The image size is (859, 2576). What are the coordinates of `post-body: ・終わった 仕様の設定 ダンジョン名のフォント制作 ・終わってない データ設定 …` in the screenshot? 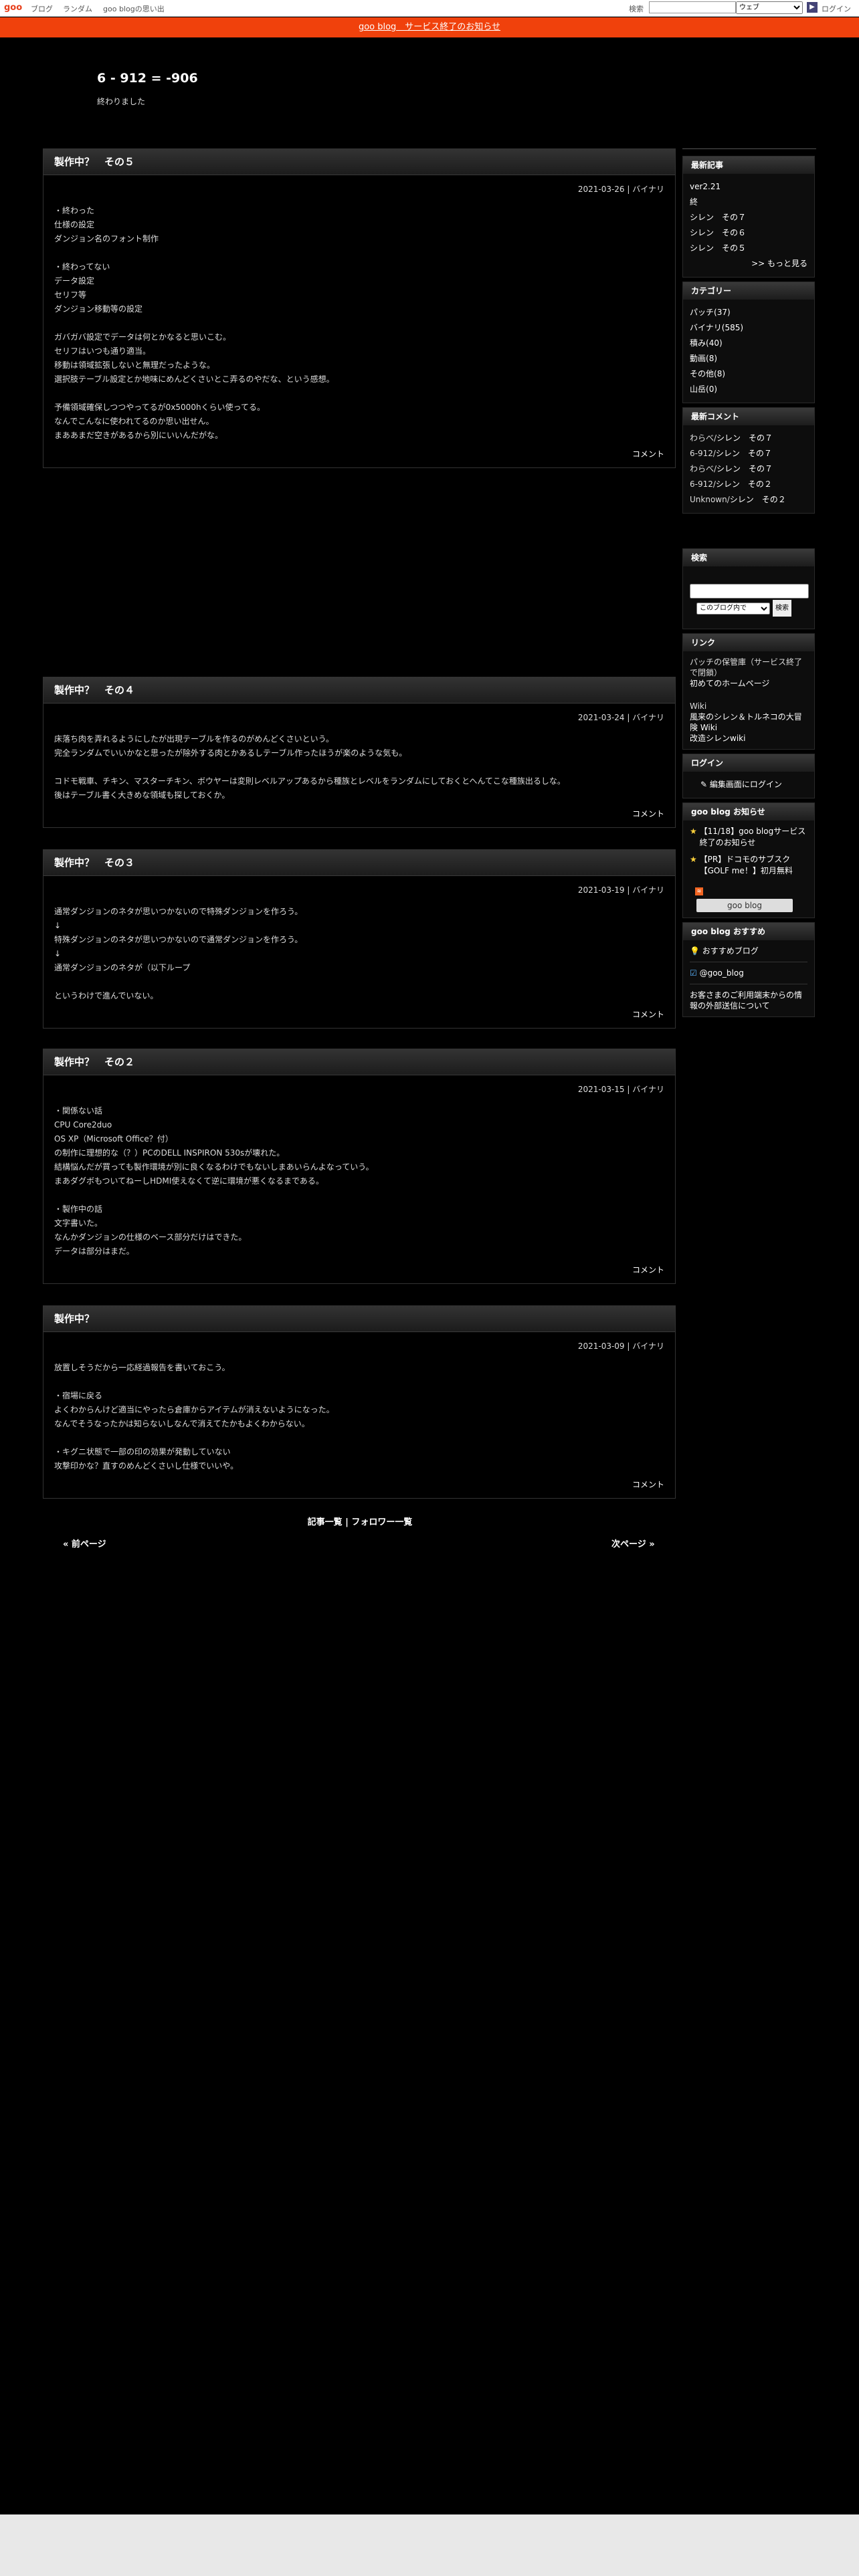 It's located at (194, 323).